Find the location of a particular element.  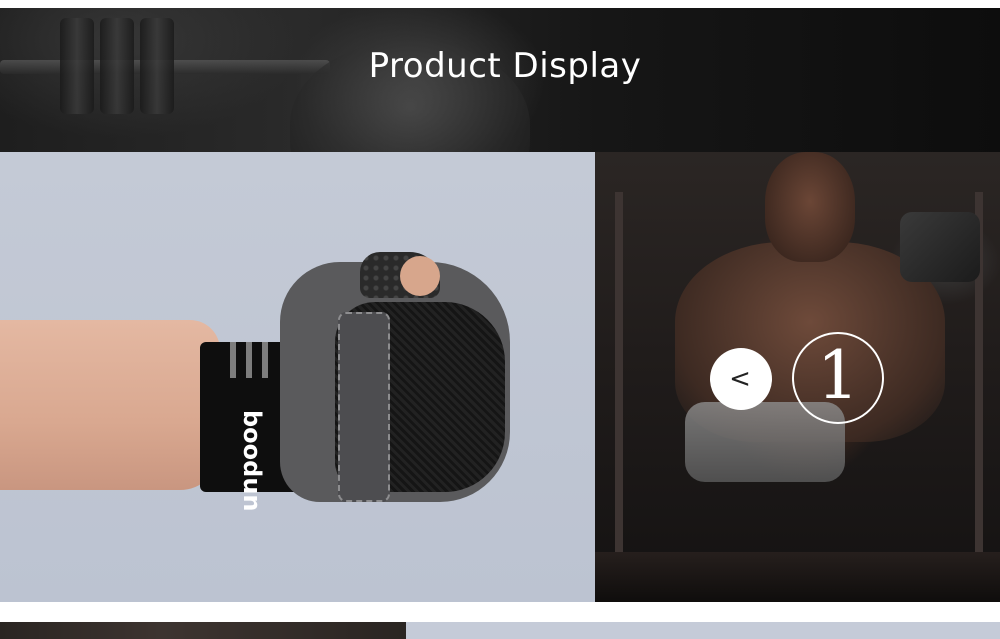

fingertip-graphic is located at coordinates (420, 276).